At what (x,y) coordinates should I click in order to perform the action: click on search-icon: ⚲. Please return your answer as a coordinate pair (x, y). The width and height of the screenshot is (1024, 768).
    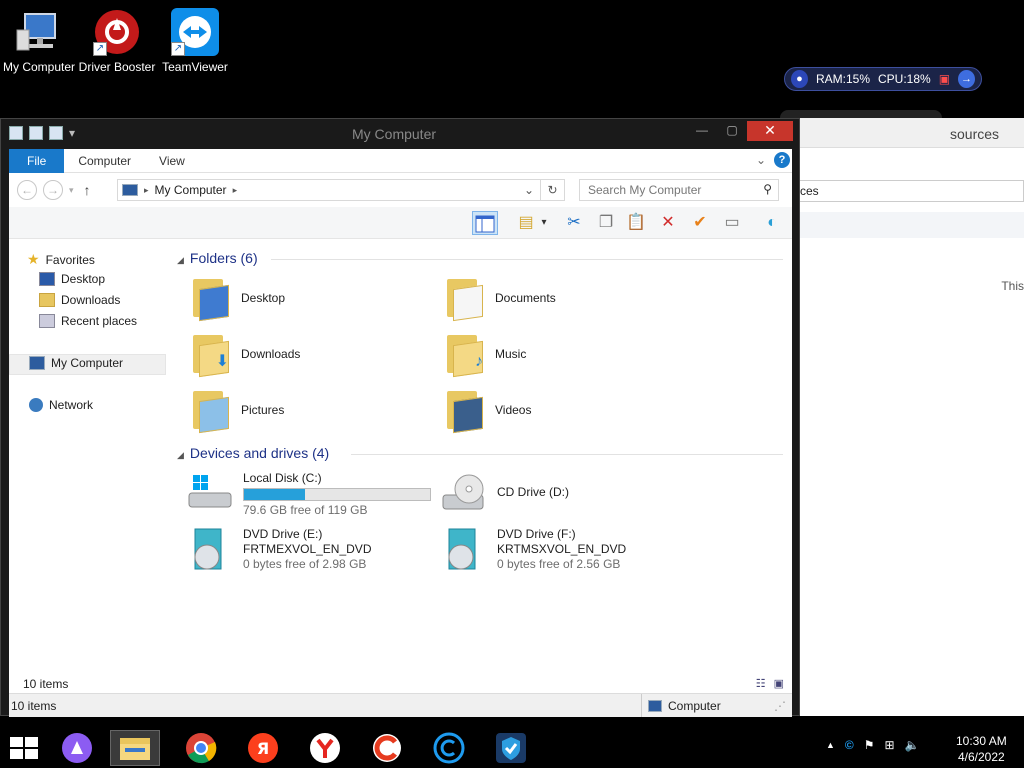
    Looking at the image, I should click on (767, 189).